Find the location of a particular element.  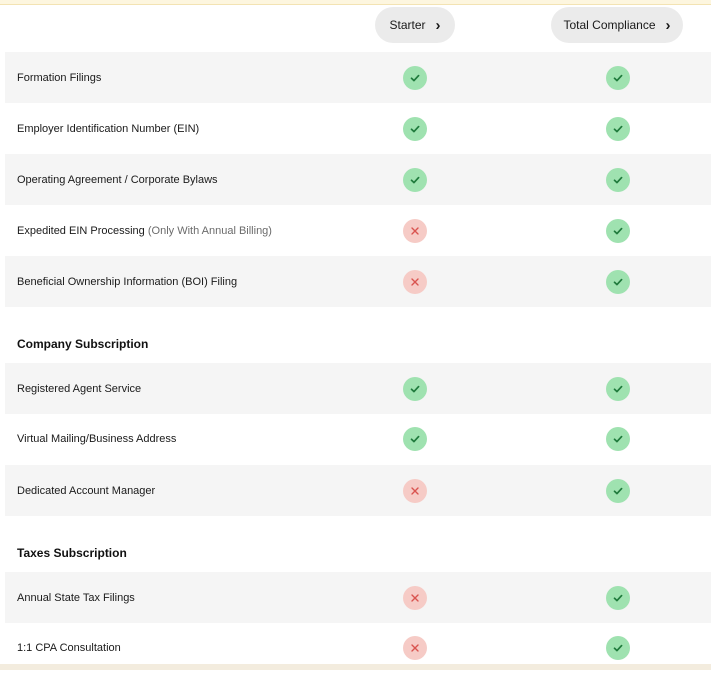

row-label: Annual State Tax Filings is located at coordinates (76, 597).